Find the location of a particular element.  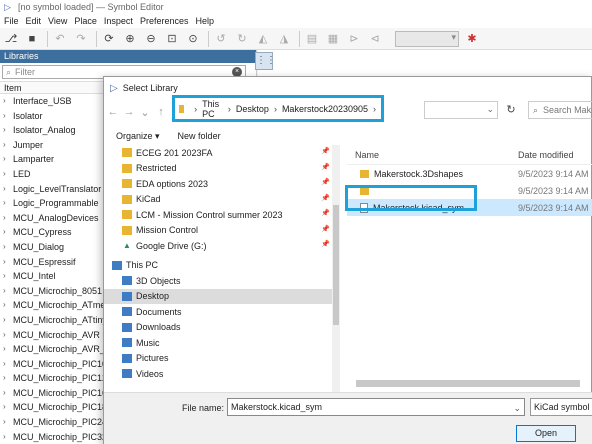

open-button: Open is located at coordinates (546, 433).